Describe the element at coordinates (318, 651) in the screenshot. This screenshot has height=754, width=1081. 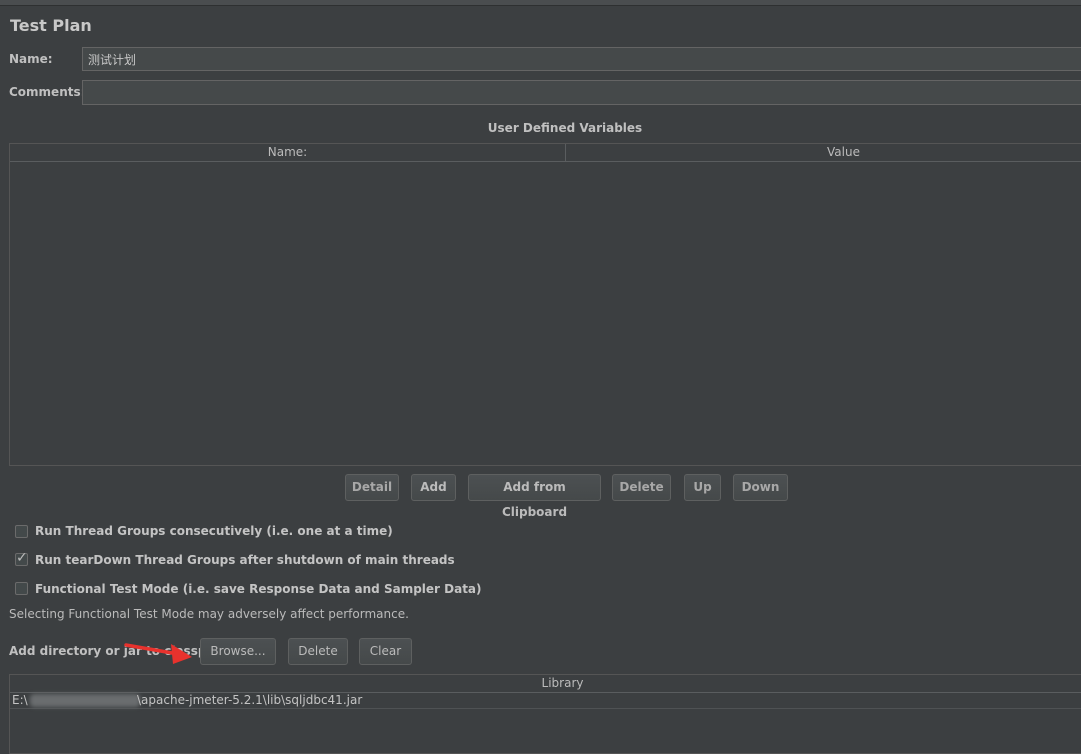
I see `delete-library-button: Delete` at that location.